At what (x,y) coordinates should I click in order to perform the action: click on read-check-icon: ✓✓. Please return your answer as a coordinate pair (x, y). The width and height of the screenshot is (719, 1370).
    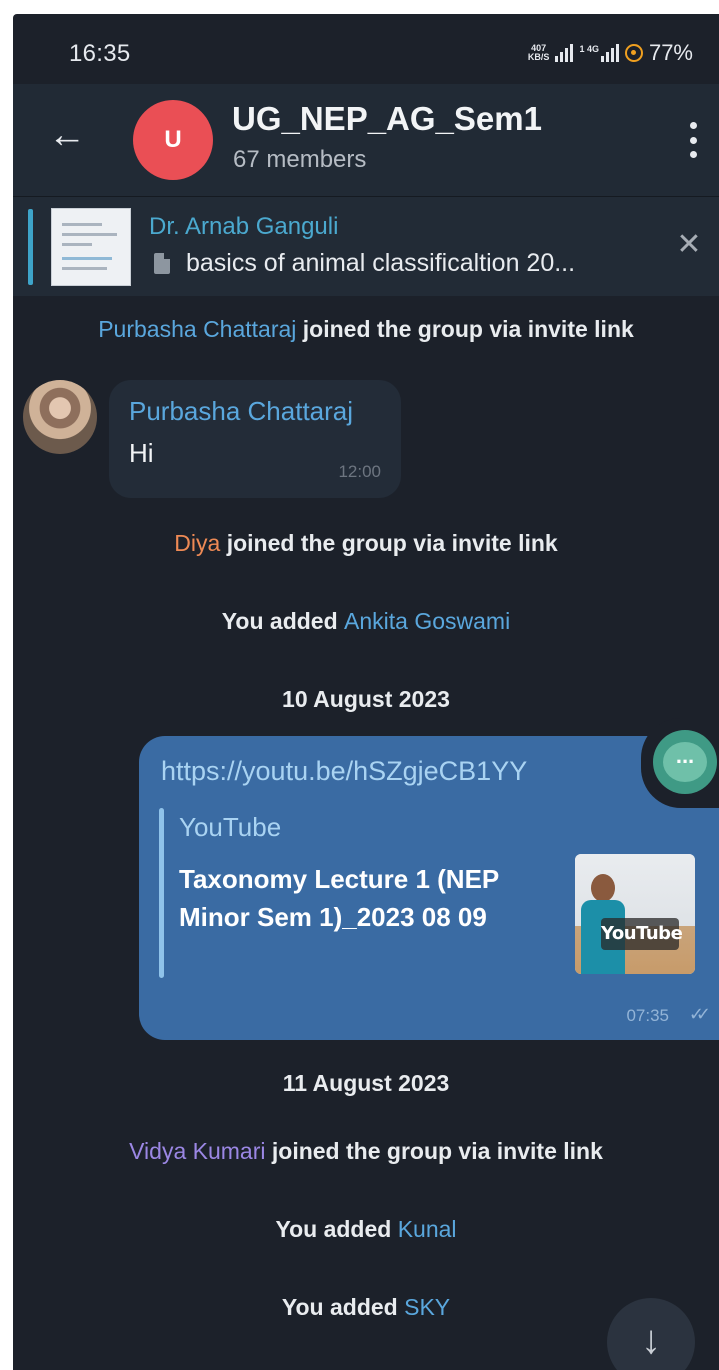
    Looking at the image, I should click on (699, 1014).